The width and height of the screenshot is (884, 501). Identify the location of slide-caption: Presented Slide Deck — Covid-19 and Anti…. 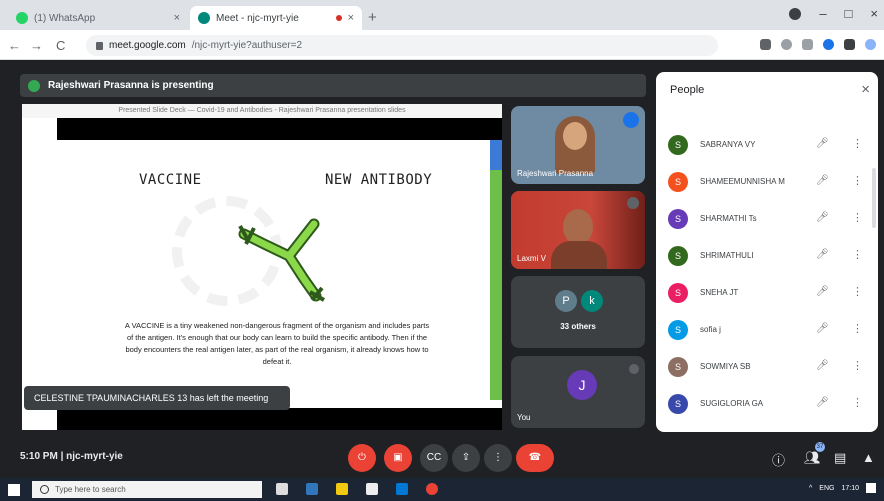
(262, 111).